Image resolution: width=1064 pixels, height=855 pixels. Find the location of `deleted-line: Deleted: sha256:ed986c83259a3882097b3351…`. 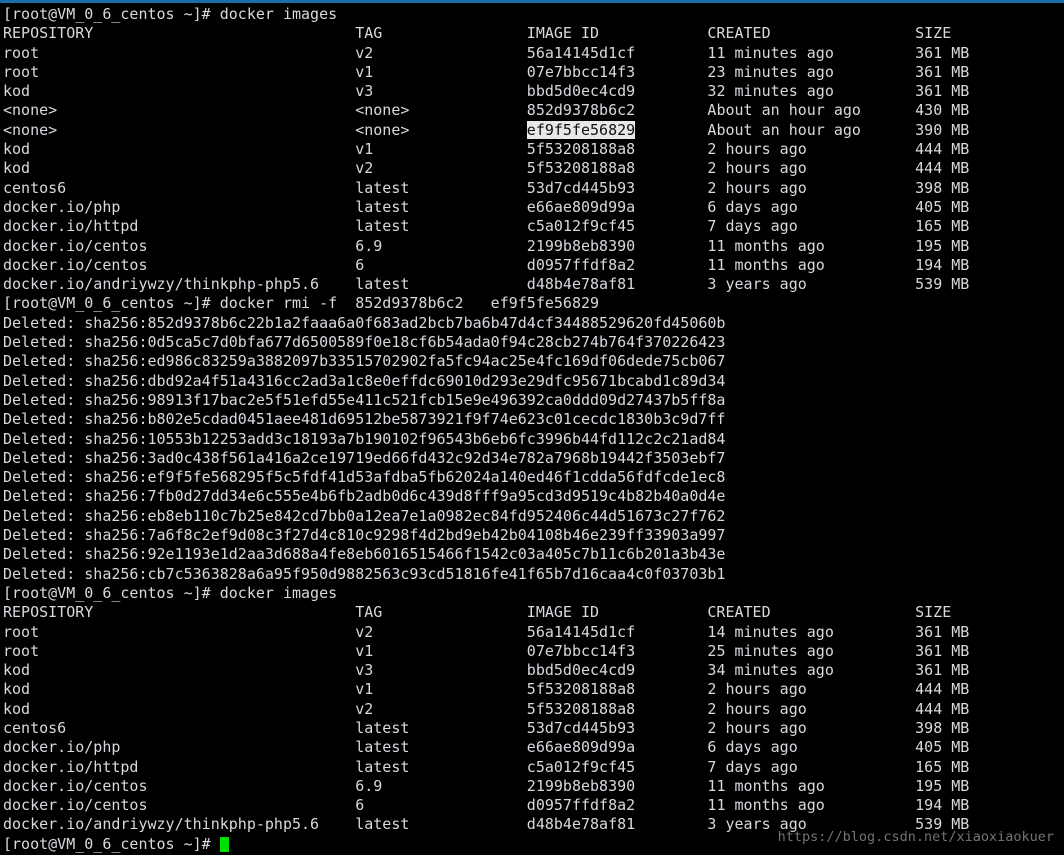

deleted-line: Deleted: sha256:ed986c83259a3882097b3351… is located at coordinates (364, 361).